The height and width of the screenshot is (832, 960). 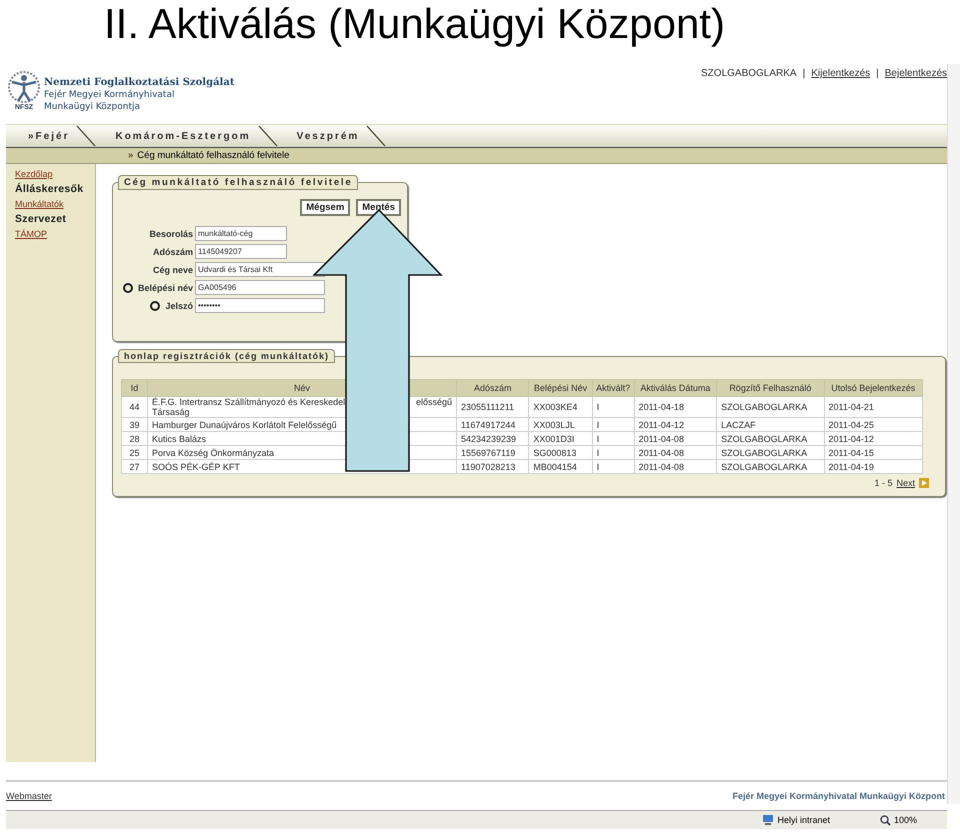 What do you see at coordinates (492, 388) in the screenshot?
I see `column-header: Adószám` at bounding box center [492, 388].